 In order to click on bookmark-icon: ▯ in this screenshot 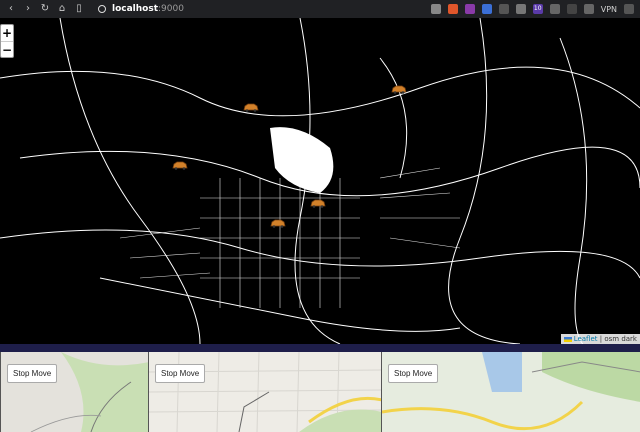, I will do `click(79, 9)`.